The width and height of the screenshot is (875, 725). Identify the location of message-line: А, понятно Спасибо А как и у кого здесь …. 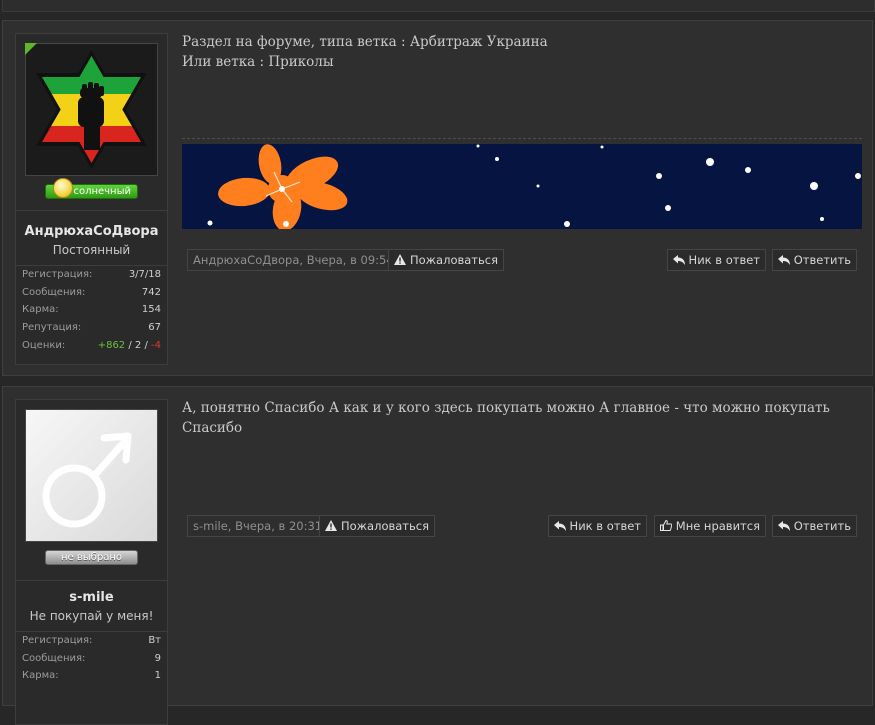
(506, 418).